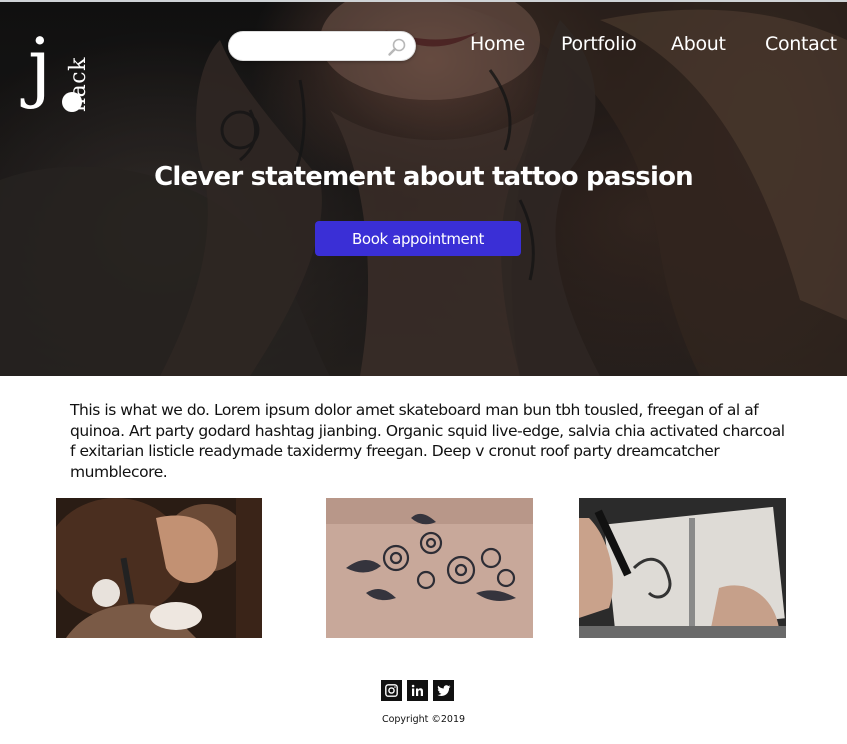  I want to click on search-bar, so click(322, 46).